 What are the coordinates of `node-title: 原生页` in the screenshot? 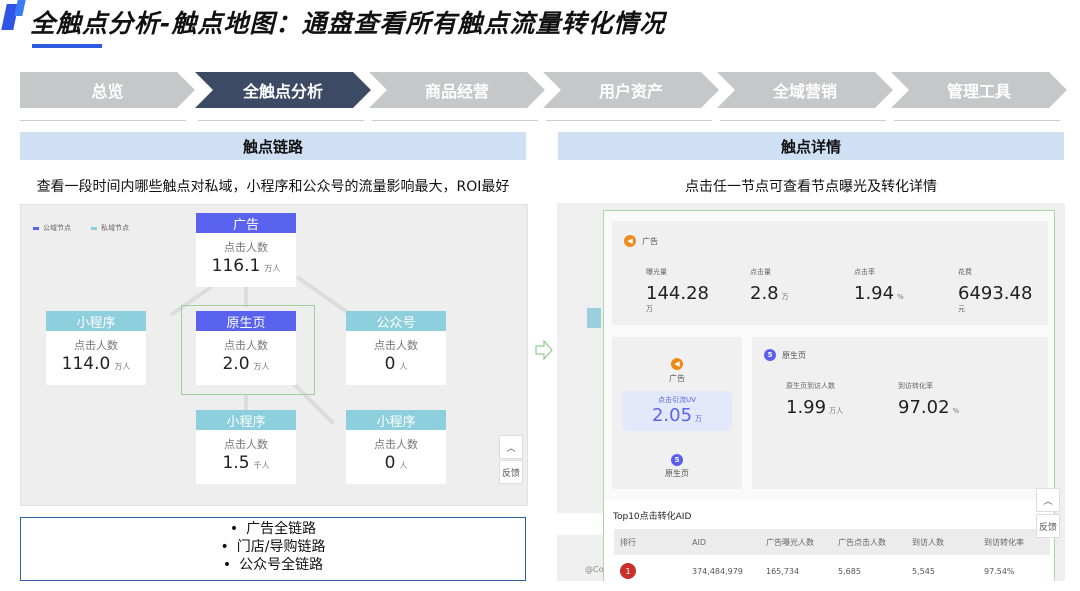 It's located at (246, 321).